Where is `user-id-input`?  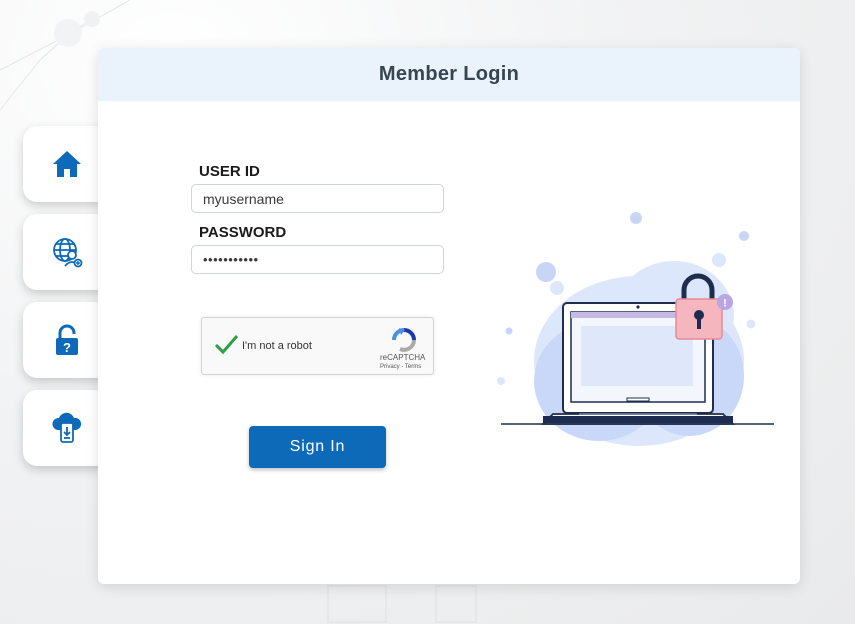 user-id-input is located at coordinates (317, 198).